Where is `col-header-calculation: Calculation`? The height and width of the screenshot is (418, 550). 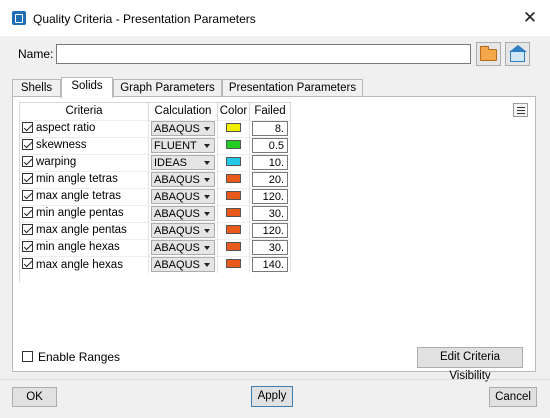
col-header-calculation: Calculation is located at coordinates (183, 111).